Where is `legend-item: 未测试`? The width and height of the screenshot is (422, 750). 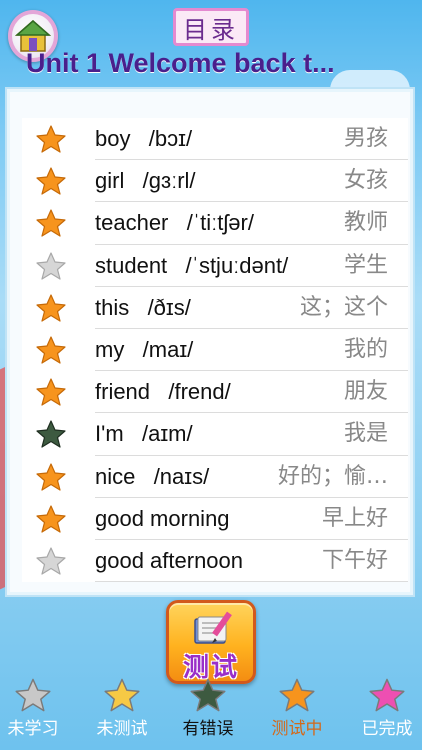 legend-item: 未测试 is located at coordinates (122, 713).